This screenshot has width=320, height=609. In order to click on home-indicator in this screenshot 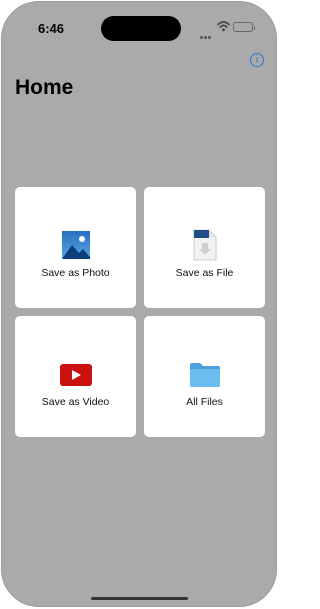, I will do `click(139, 598)`.